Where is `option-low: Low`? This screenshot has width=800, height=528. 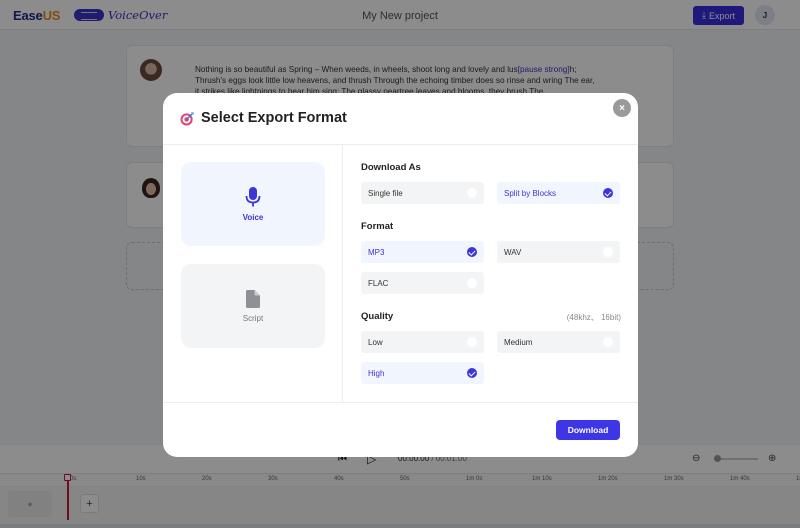
option-low: Low is located at coordinates (422, 342).